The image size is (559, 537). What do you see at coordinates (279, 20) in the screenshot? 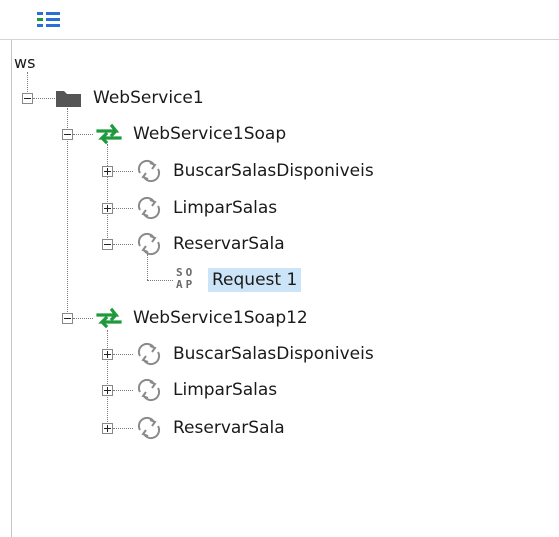
I see `toolbar` at bounding box center [279, 20].